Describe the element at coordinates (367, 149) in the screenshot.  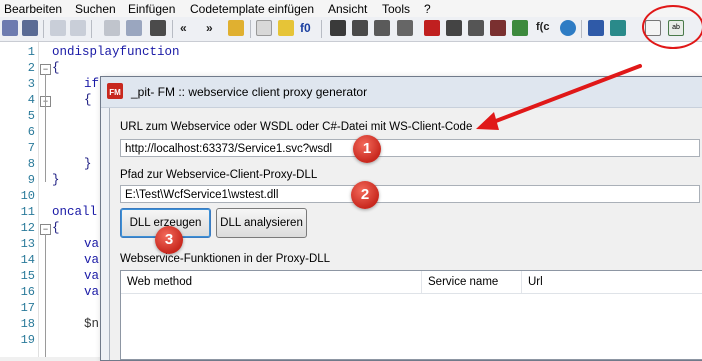
I see `step-badge-1: 1` at that location.